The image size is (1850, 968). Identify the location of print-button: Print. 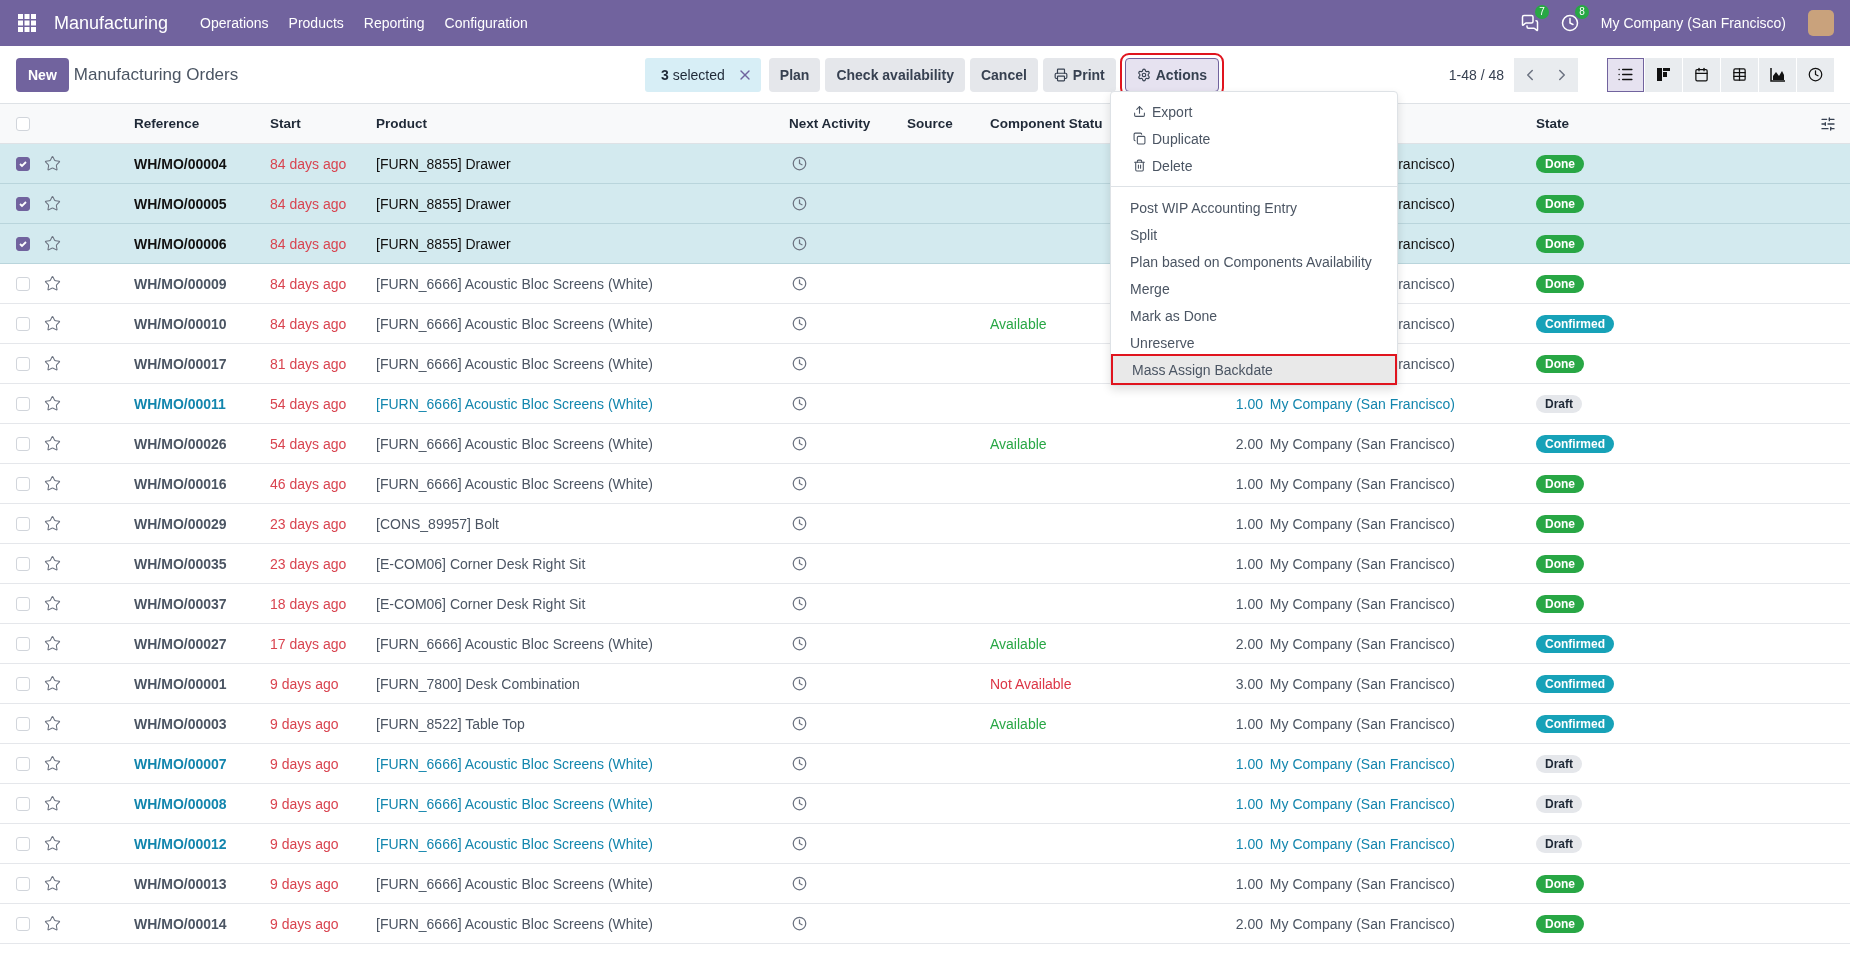
(1079, 74).